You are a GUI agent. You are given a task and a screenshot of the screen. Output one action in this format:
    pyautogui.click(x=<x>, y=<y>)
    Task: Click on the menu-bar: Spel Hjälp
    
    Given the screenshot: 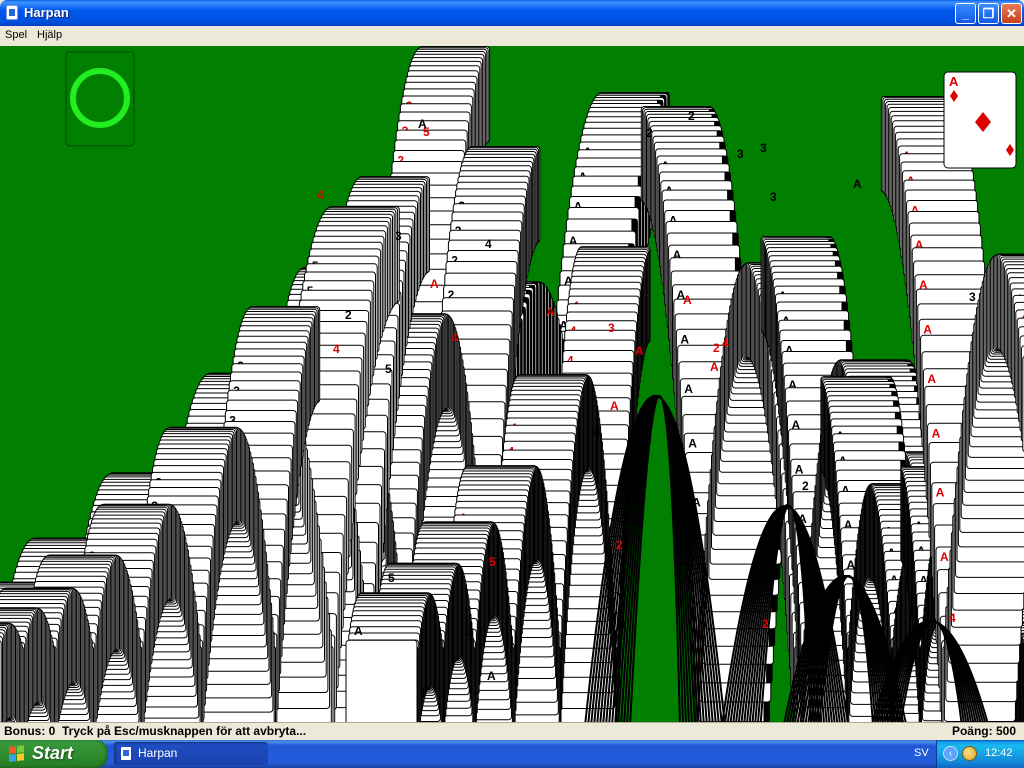 What is the action you would take?
    pyautogui.click(x=512, y=36)
    